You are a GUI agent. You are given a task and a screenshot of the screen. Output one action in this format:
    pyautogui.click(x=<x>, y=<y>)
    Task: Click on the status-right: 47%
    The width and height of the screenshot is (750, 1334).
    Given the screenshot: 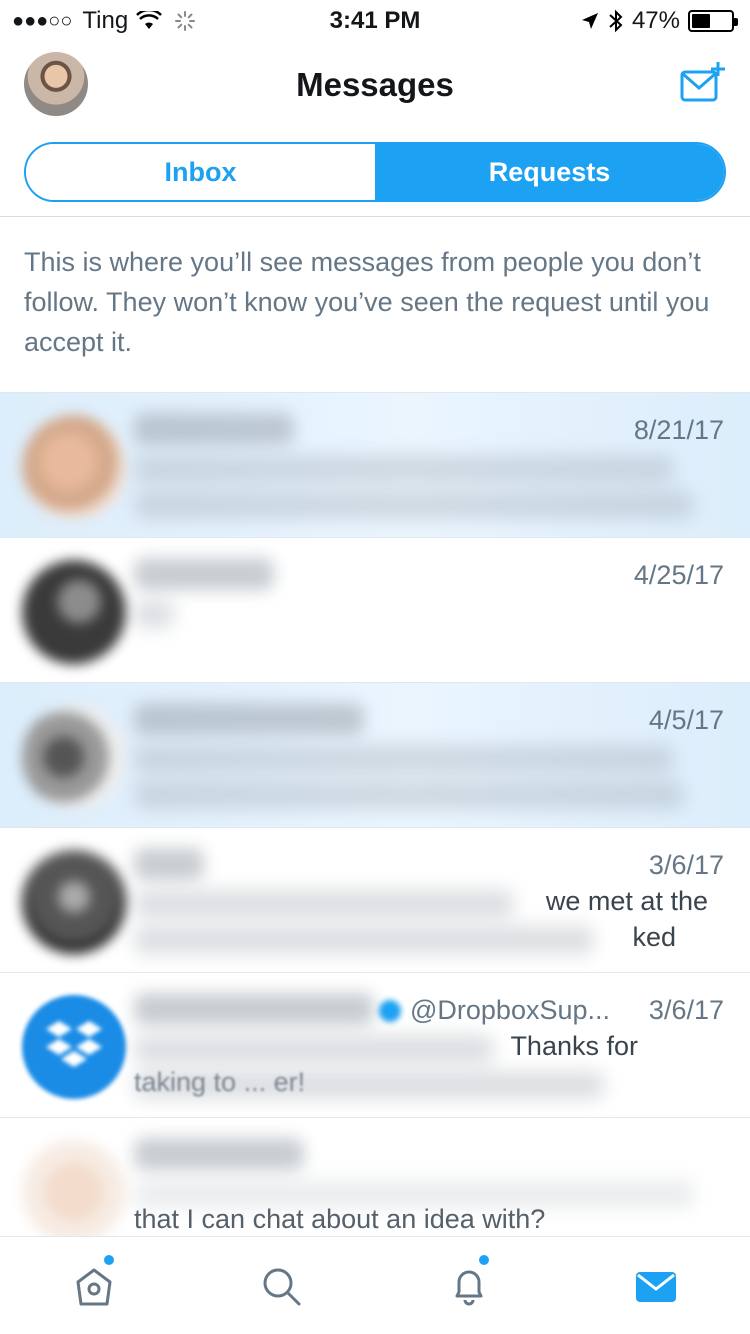 What is the action you would take?
    pyautogui.click(x=659, y=21)
    